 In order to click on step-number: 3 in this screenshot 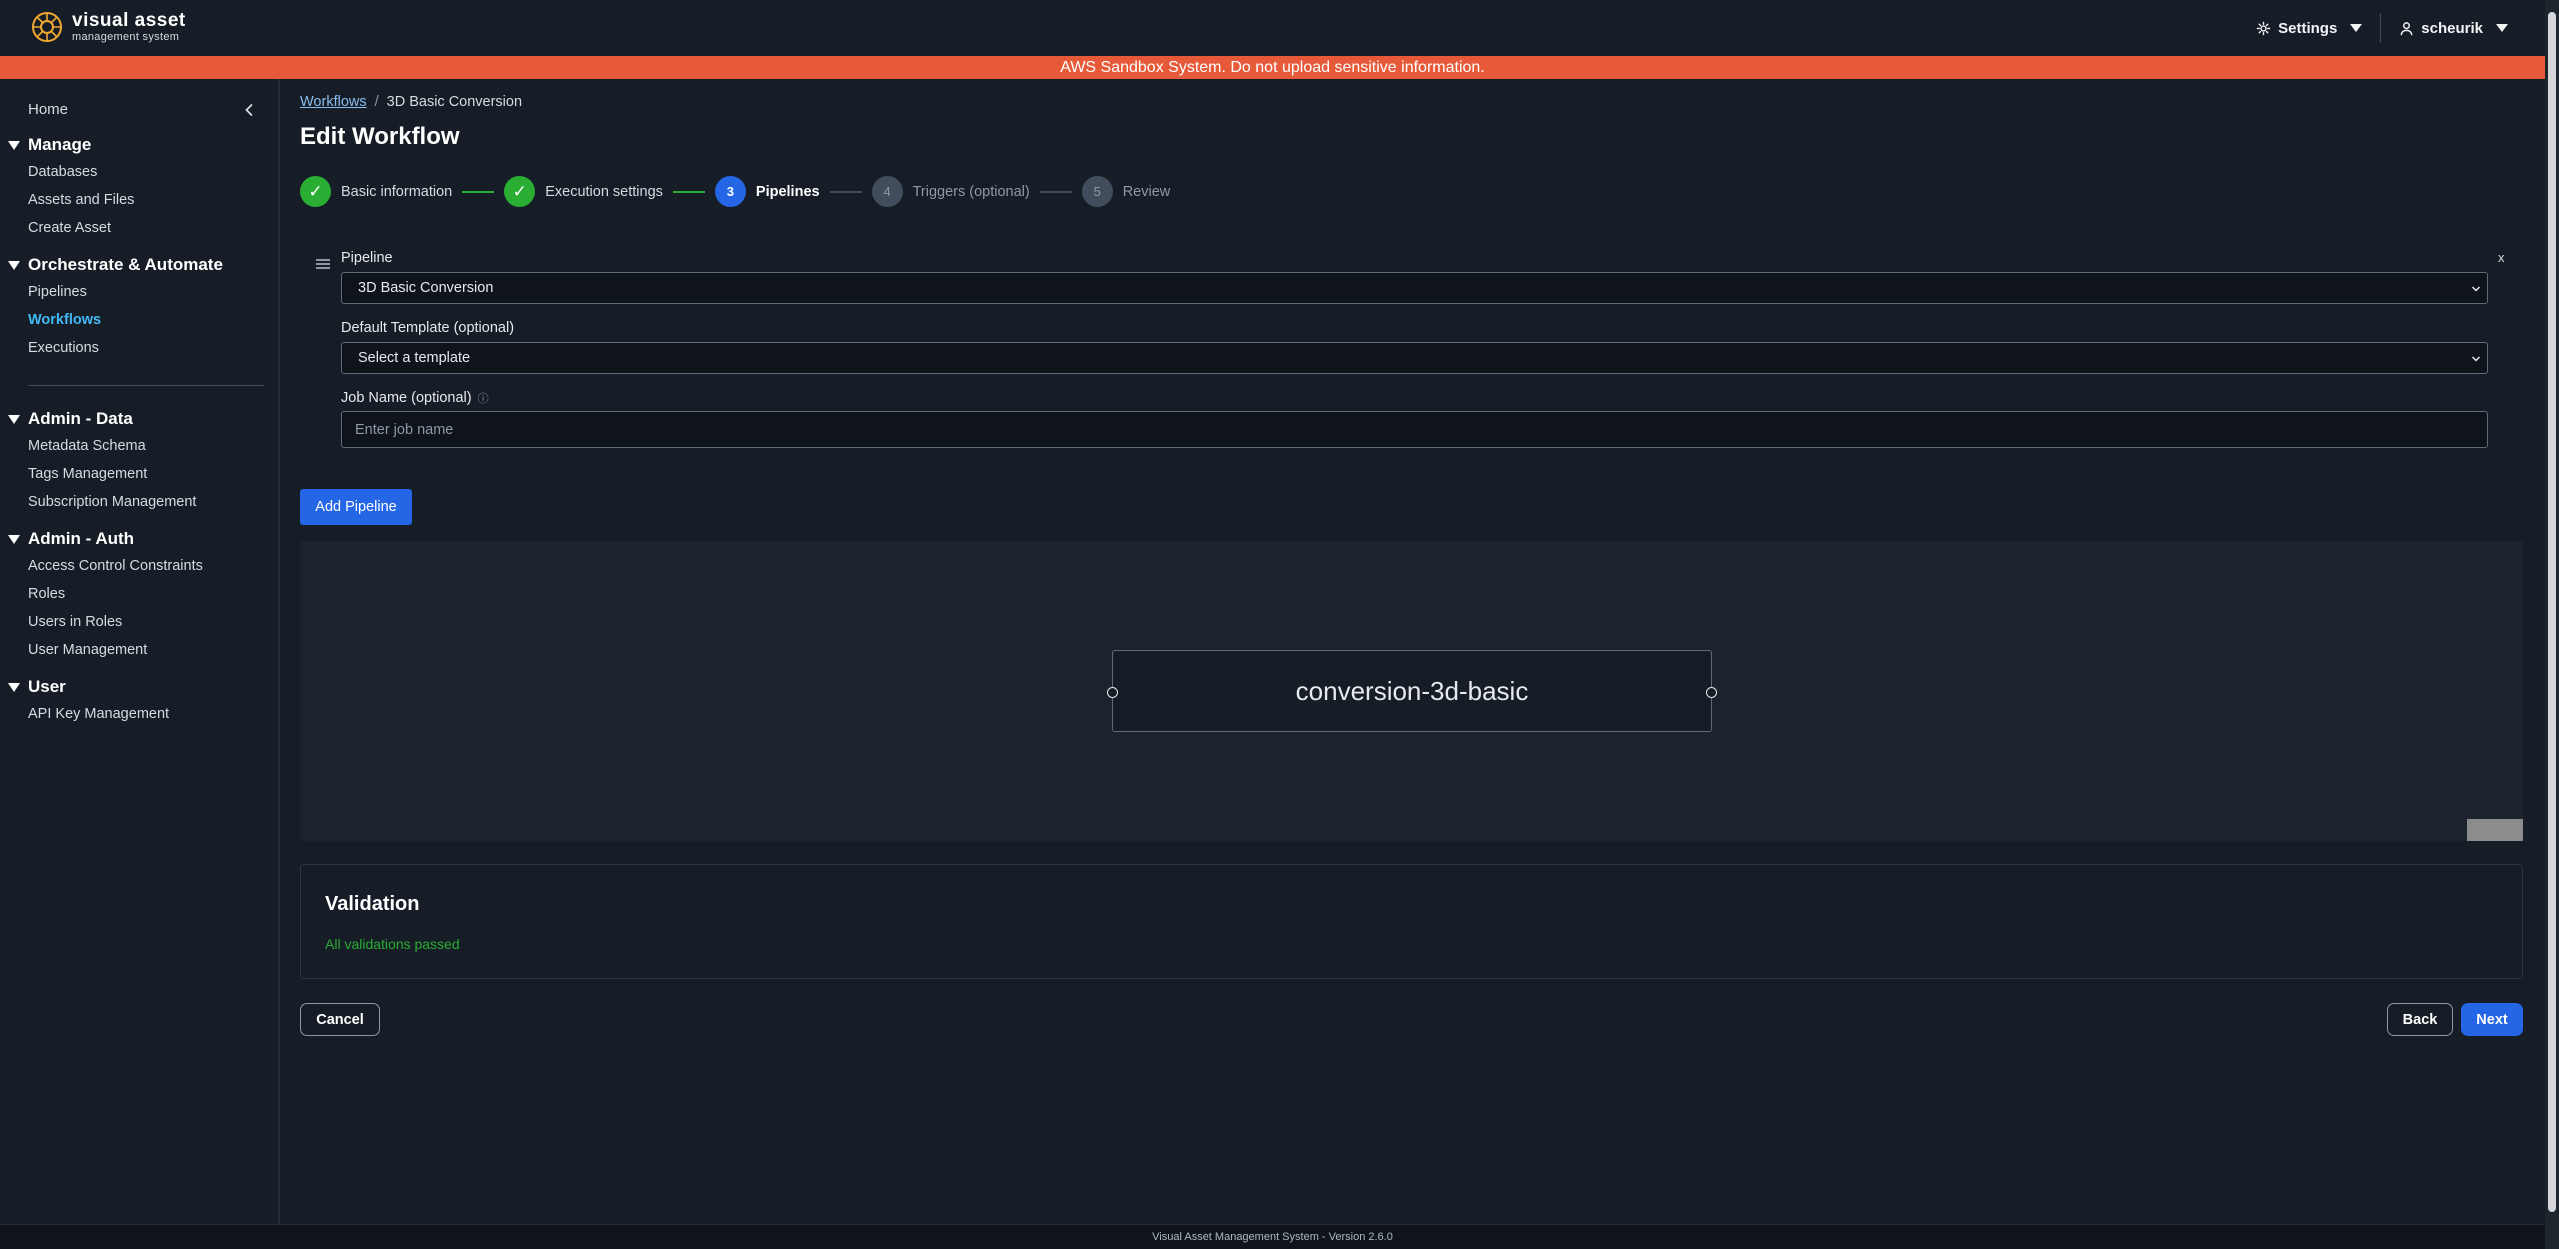, I will do `click(730, 191)`.